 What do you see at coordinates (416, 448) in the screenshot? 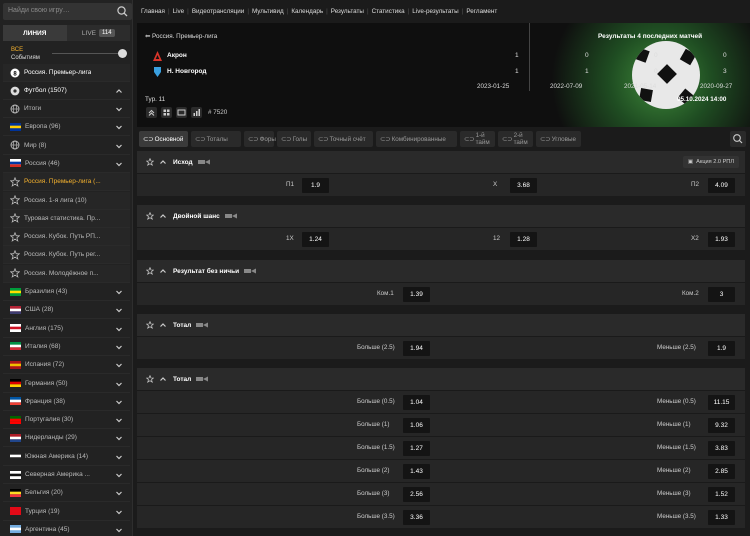
I see `odds-button: 1.27` at bounding box center [416, 448].